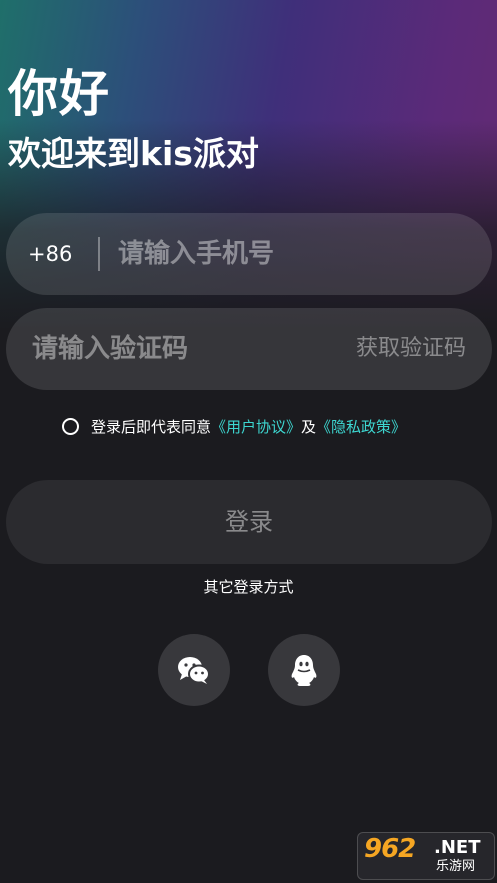 The height and width of the screenshot is (883, 497). Describe the element at coordinates (99, 254) in the screenshot. I see `field-divider` at that location.